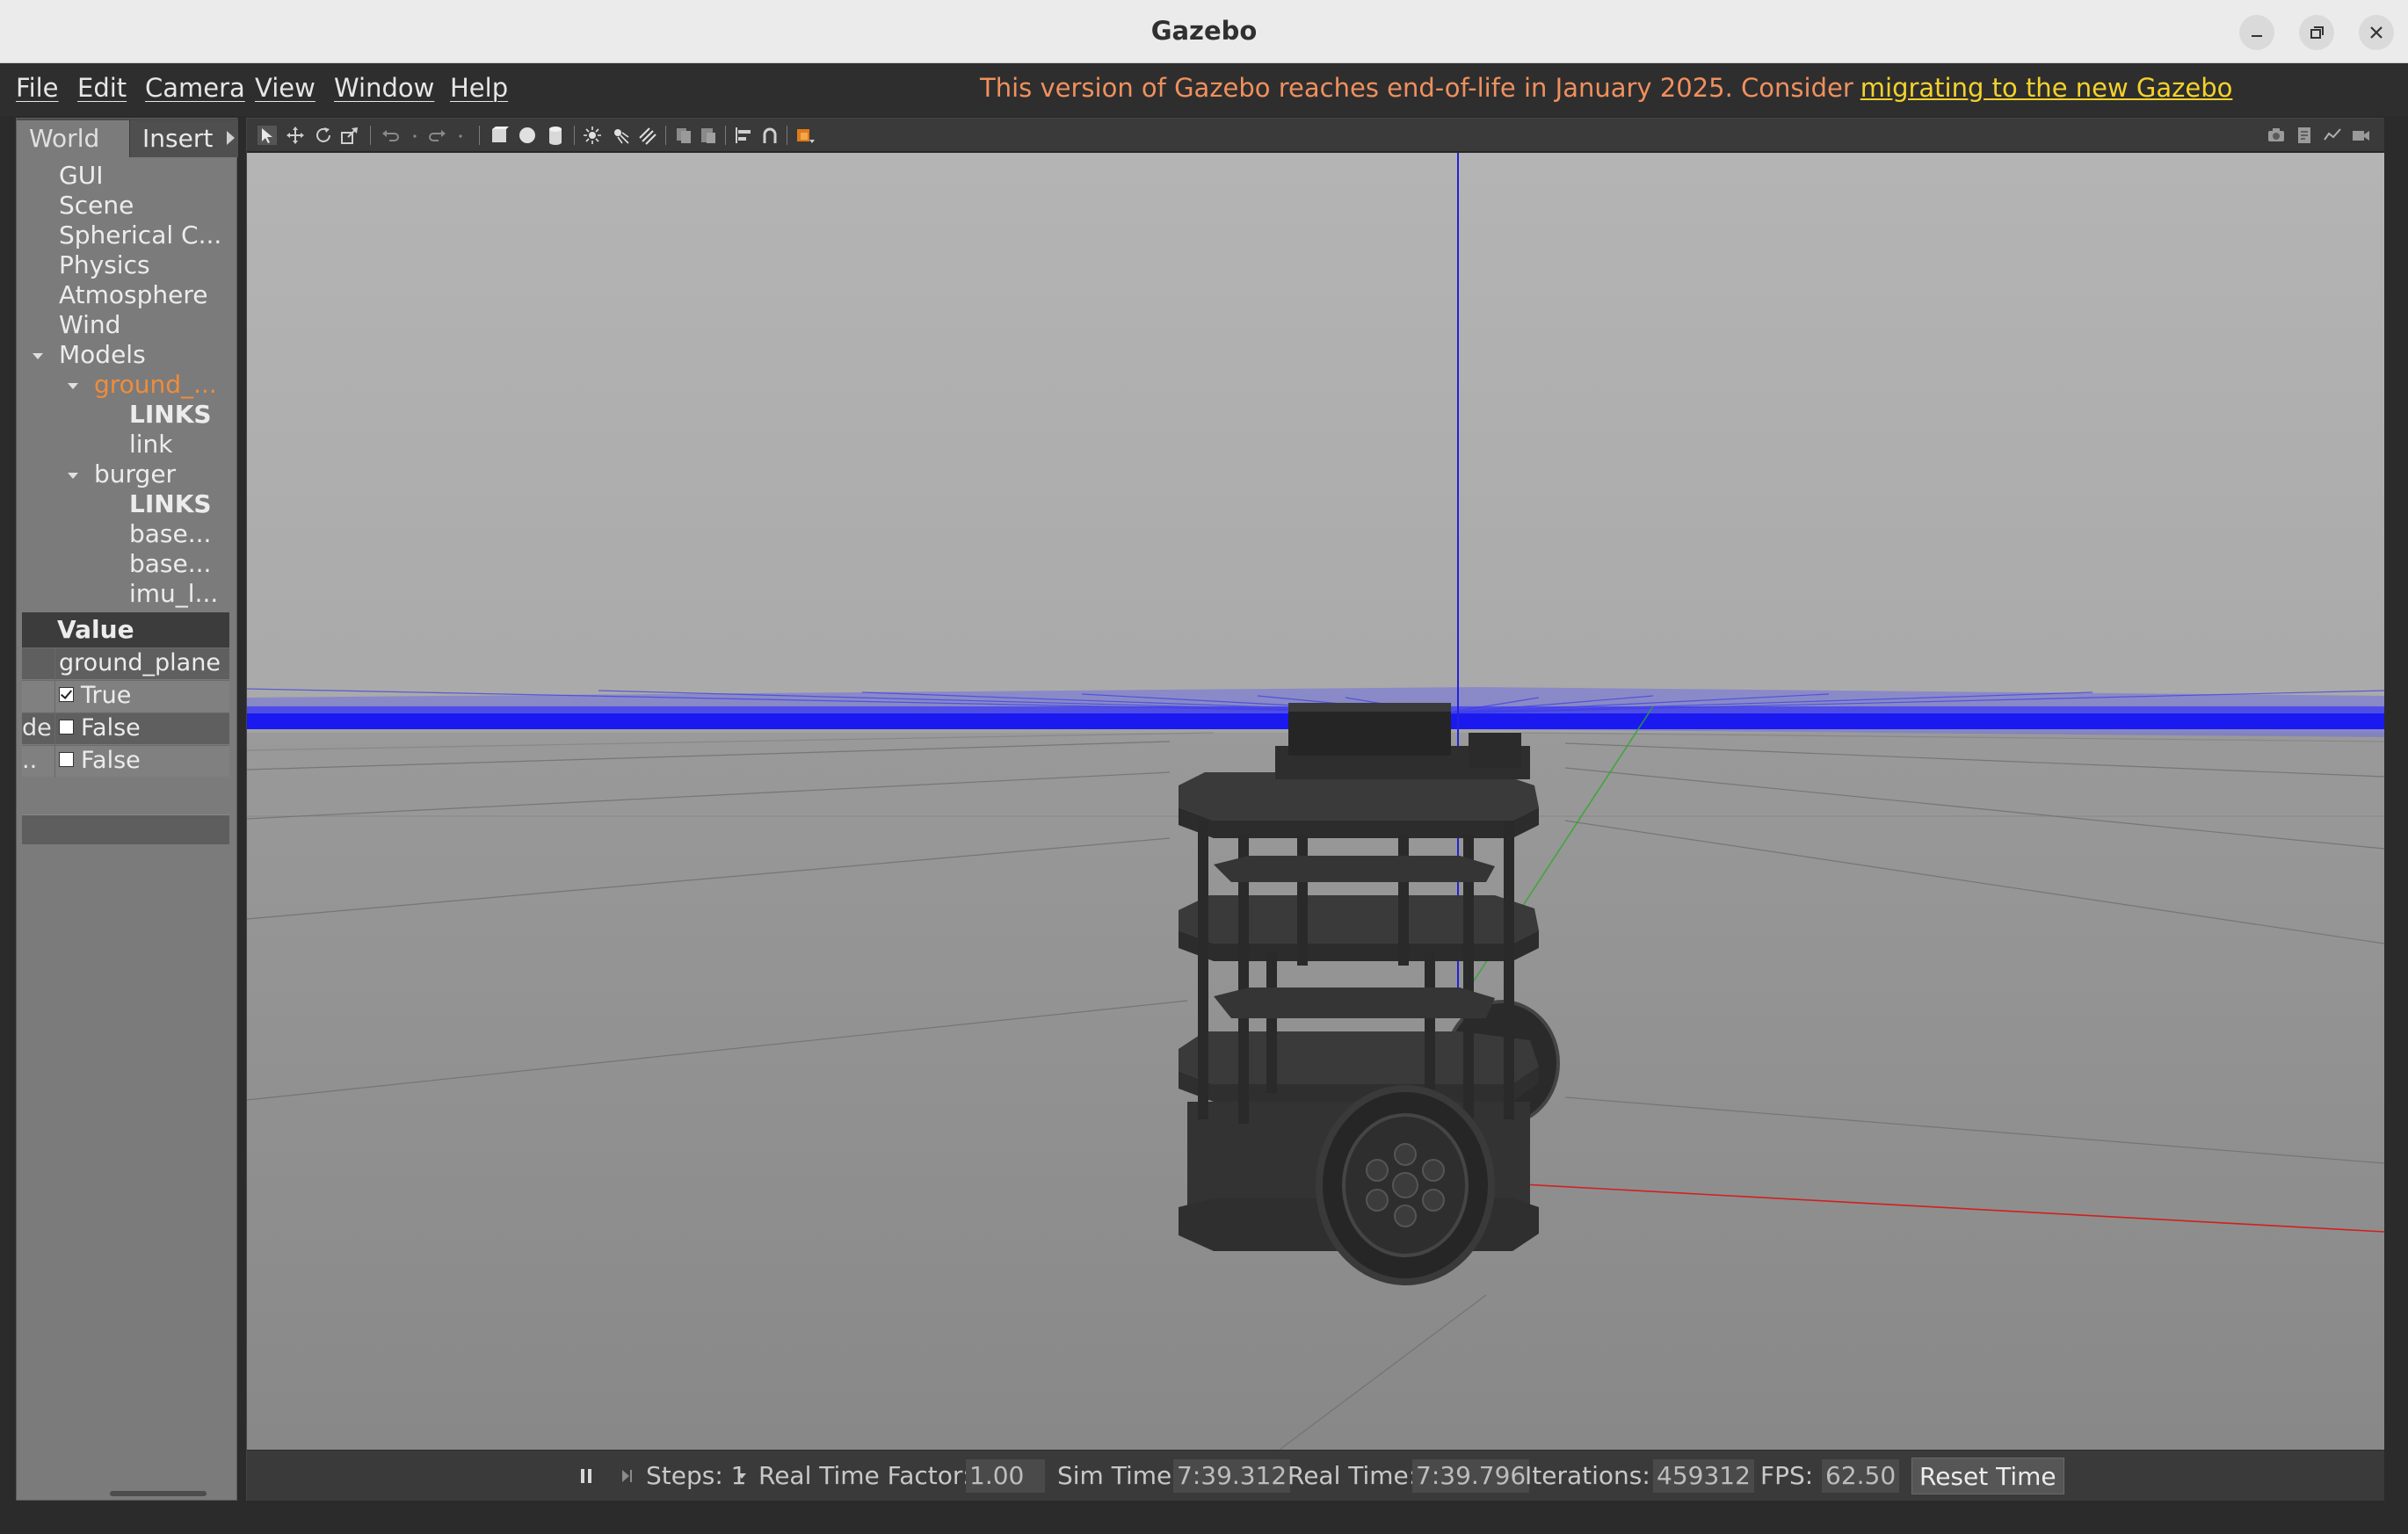 Image resolution: width=2408 pixels, height=1534 pixels. I want to click on minimize-button, so click(2256, 32).